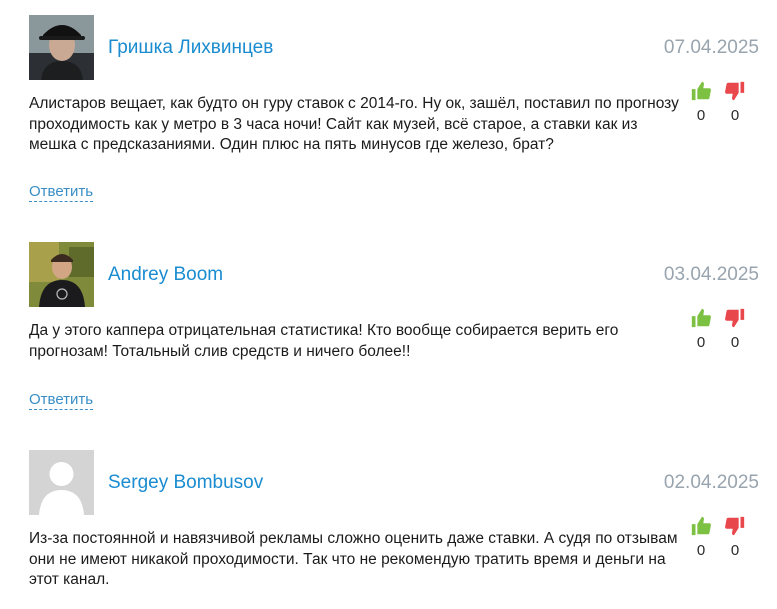 This screenshot has width=777, height=609. I want to click on comment-author: Andrey Boom, so click(165, 275).